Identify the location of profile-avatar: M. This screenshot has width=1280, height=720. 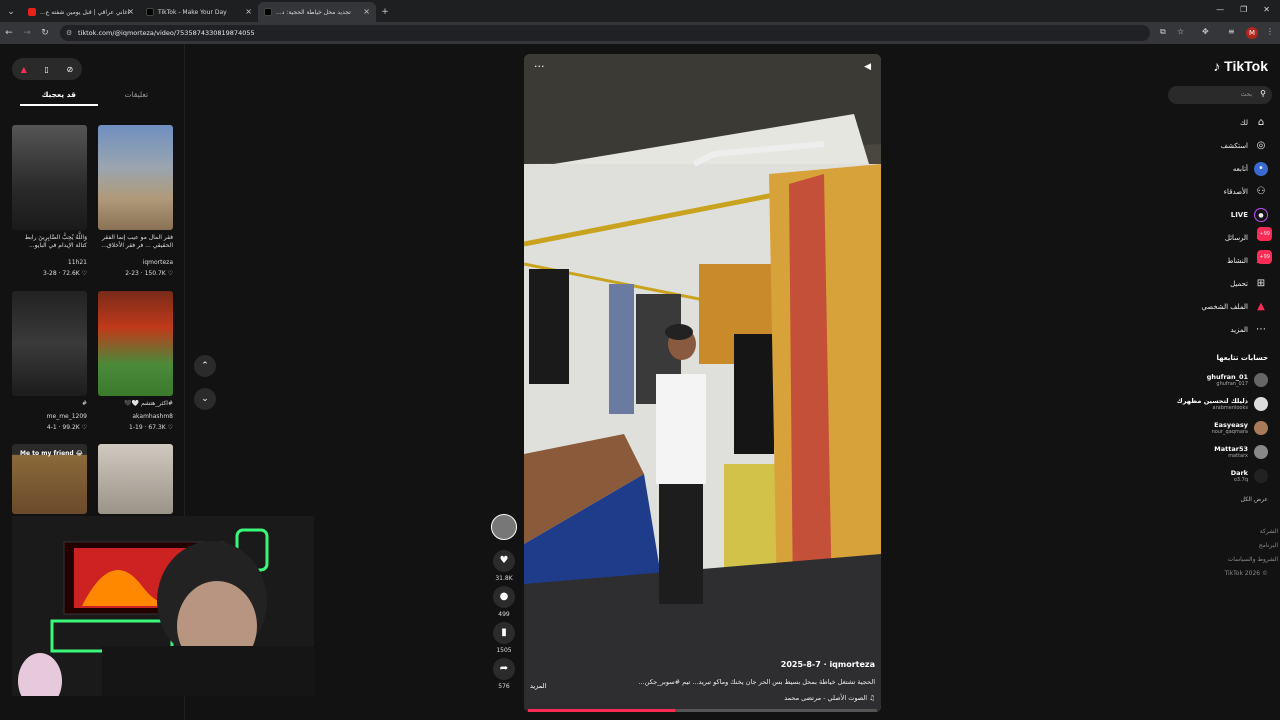
(1252, 33).